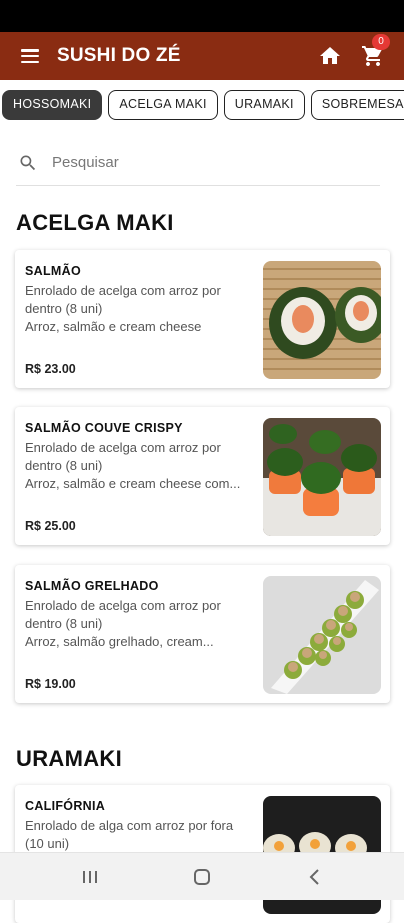 This screenshot has height=923, width=404. What do you see at coordinates (264, 105) in the screenshot?
I see `tab-uramaki: URAMAKI` at bounding box center [264, 105].